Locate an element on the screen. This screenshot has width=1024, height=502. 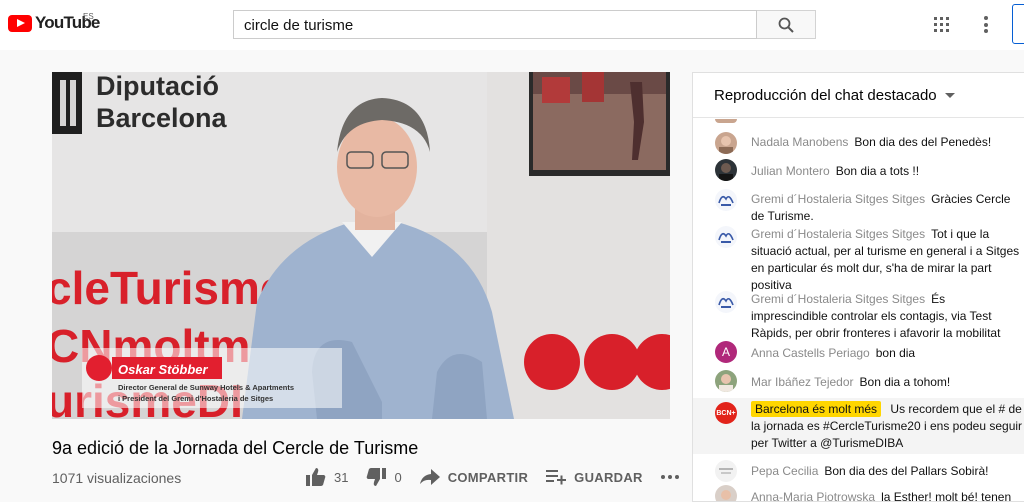
chat-author: Mar Ibáñez Tejedor is located at coordinates (802, 382).